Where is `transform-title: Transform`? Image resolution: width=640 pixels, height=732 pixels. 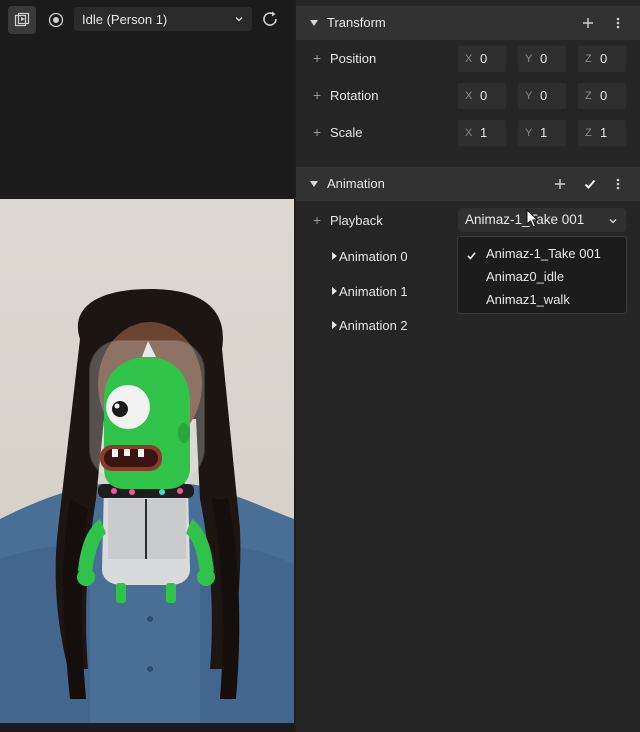 transform-title: Transform is located at coordinates (356, 22).